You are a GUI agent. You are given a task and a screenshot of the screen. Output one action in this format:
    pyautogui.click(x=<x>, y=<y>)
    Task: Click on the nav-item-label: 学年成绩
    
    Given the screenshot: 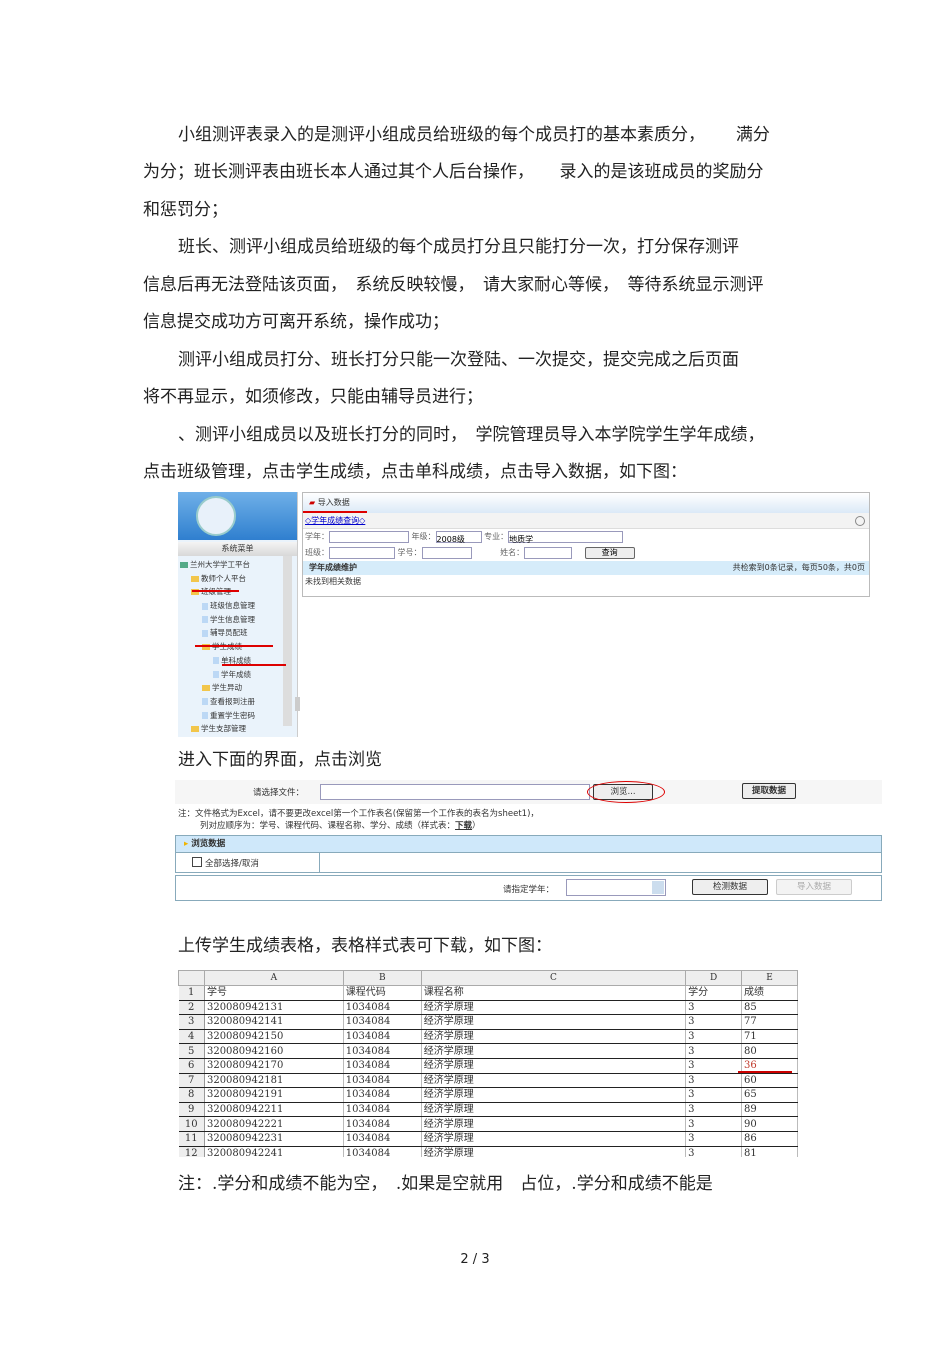 What is the action you would take?
    pyautogui.click(x=236, y=674)
    